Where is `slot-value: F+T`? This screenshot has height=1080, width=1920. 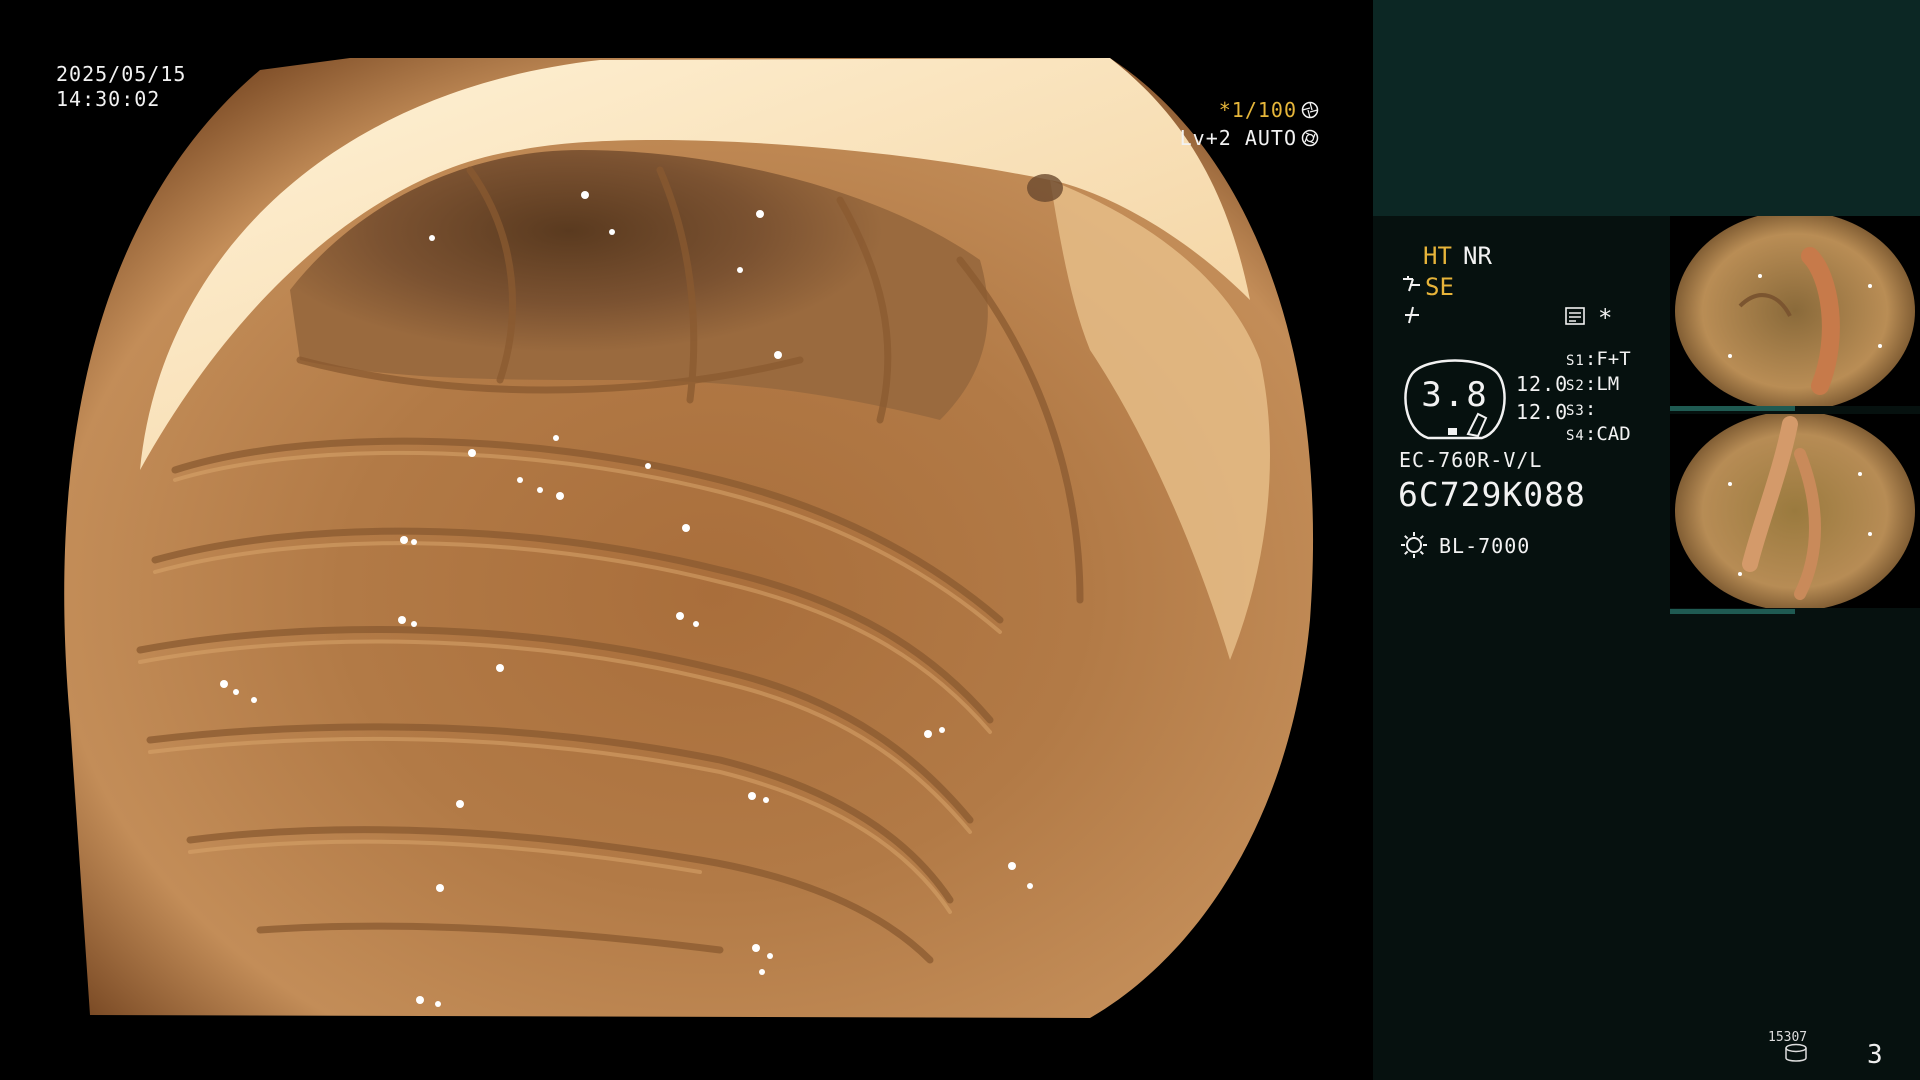
slot-value: F+T is located at coordinates (1613, 359).